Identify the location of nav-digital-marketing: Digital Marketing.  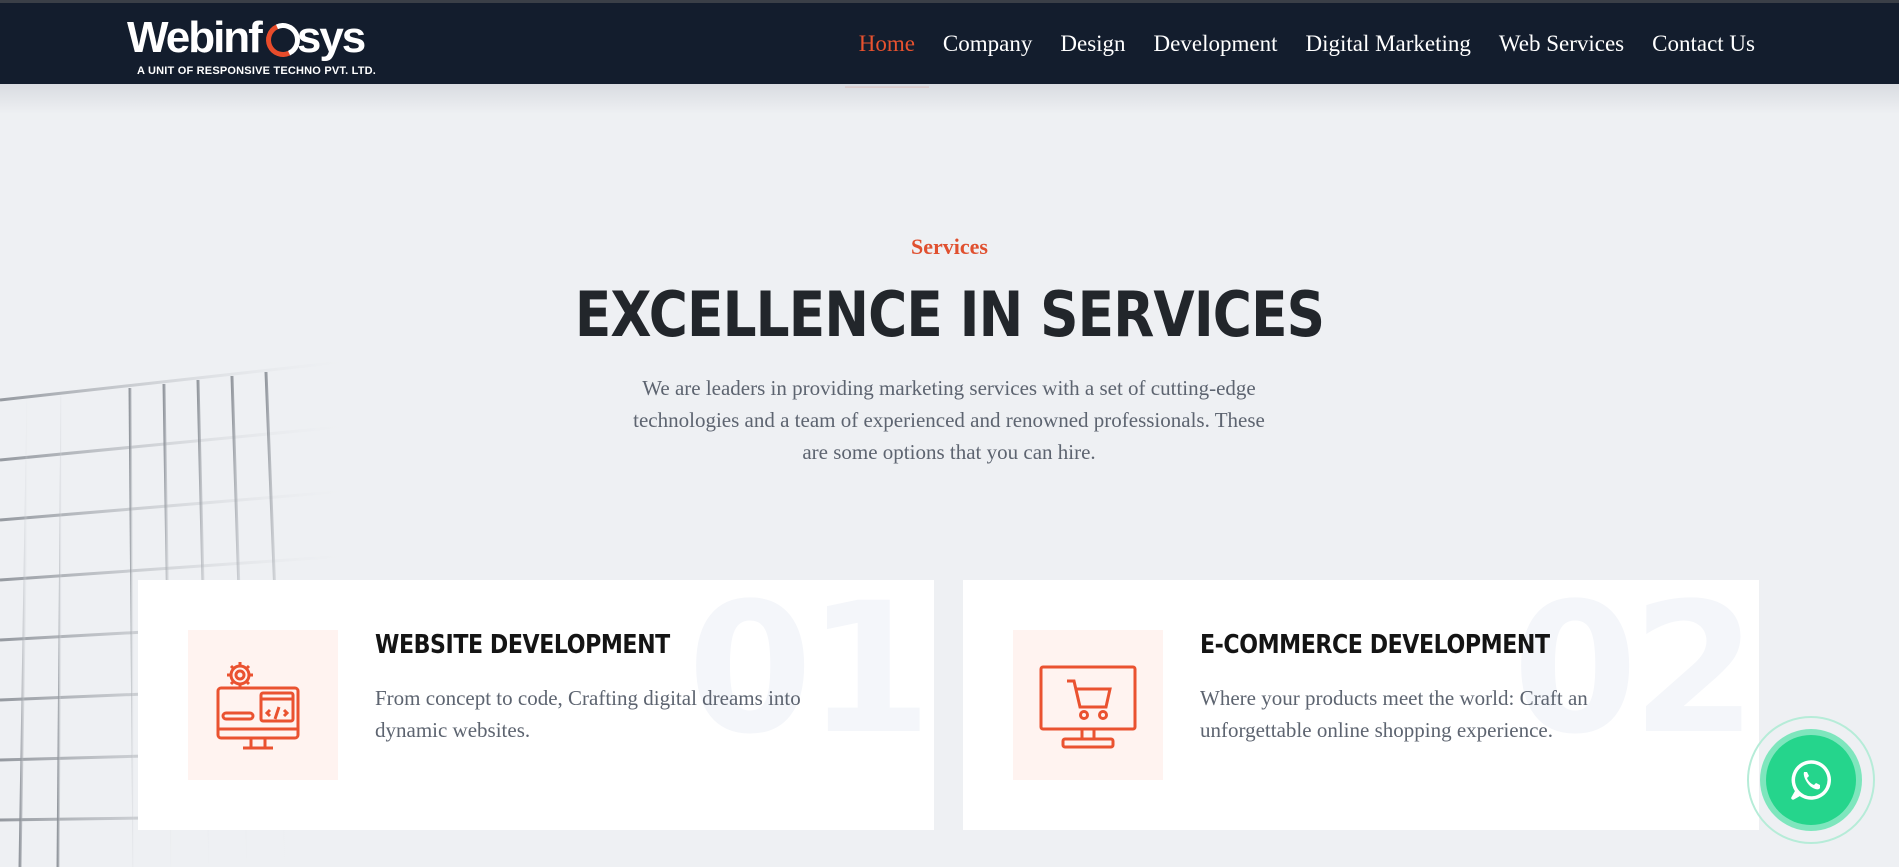
(1387, 43).